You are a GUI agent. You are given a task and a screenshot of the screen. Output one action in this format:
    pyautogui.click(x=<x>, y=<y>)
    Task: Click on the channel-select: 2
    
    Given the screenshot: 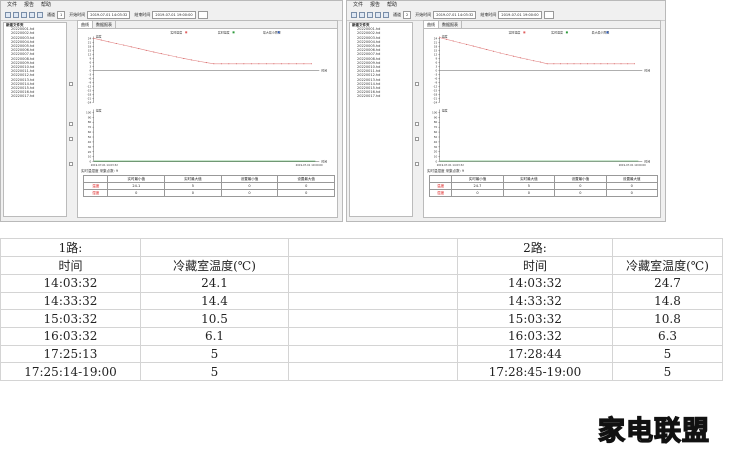 What is the action you would take?
    pyautogui.click(x=407, y=15)
    